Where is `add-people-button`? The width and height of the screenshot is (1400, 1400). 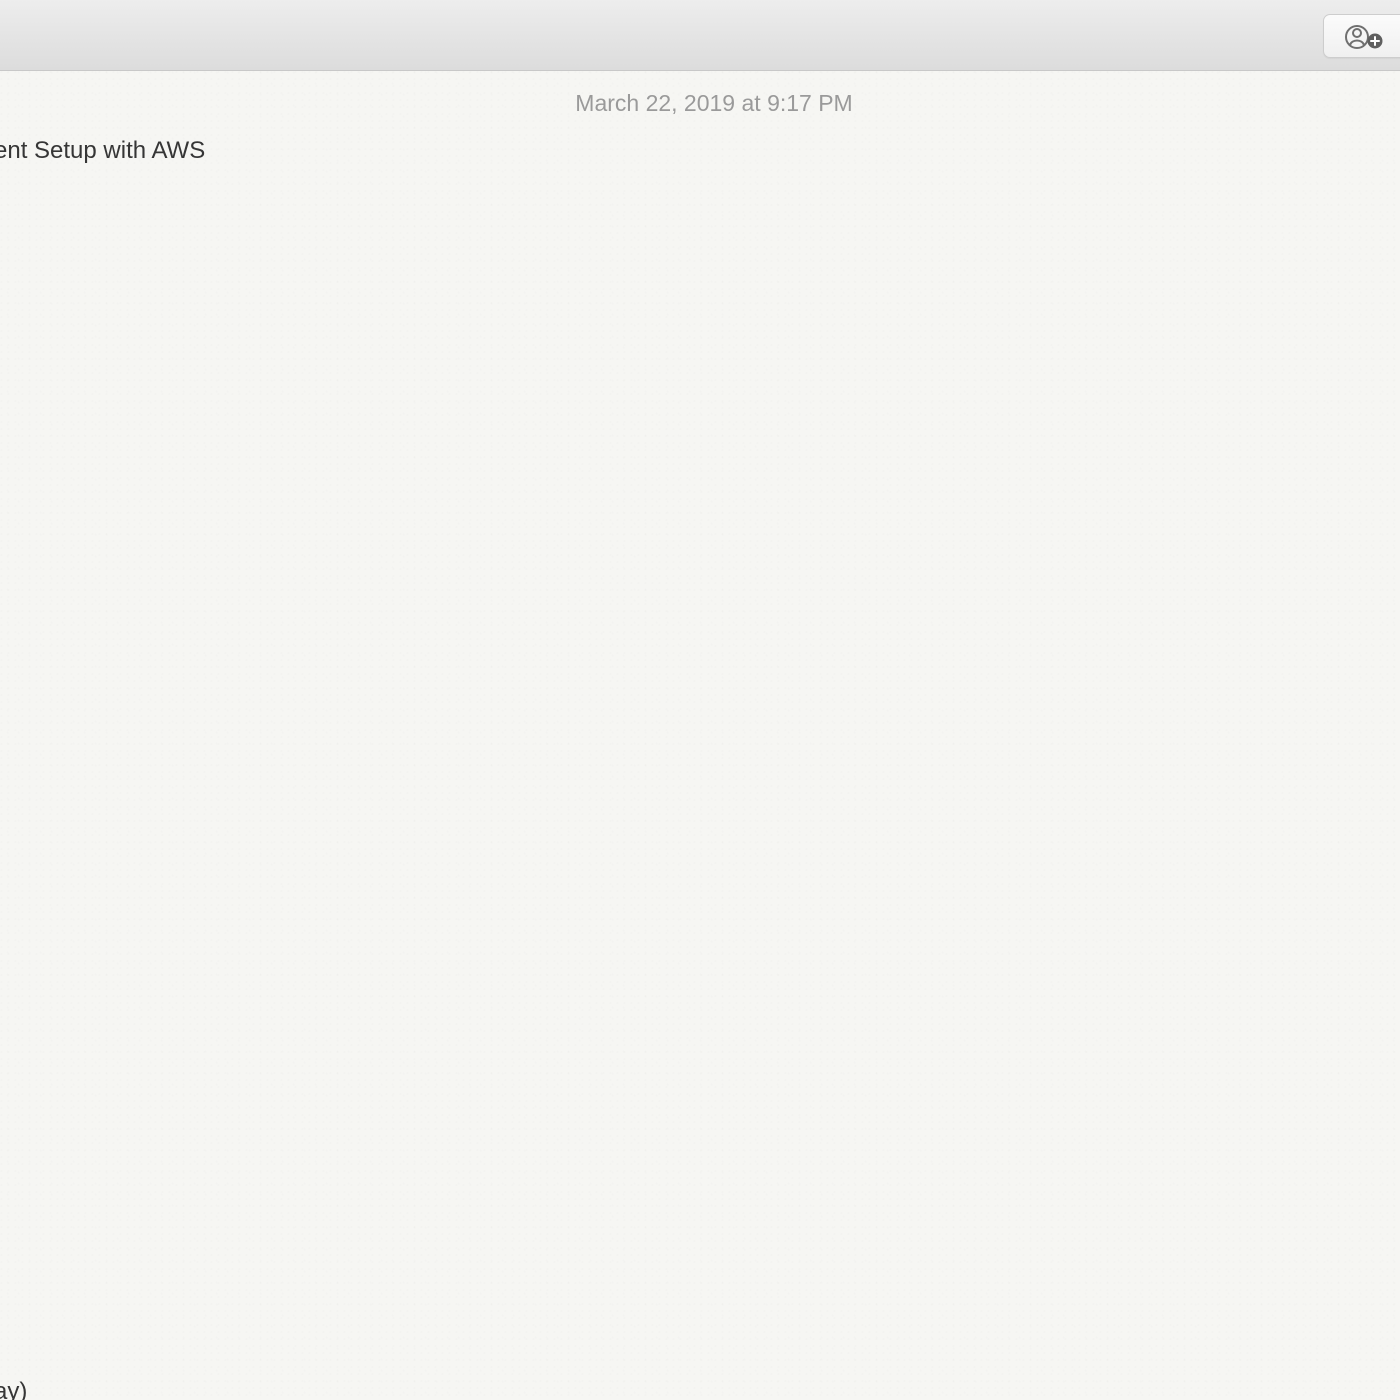
add-people-button is located at coordinates (1361, 36).